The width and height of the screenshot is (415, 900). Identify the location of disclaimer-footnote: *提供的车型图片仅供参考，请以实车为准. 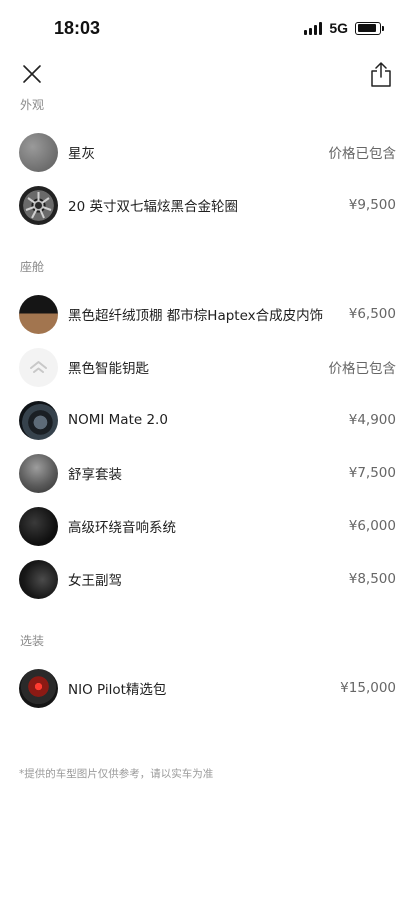
(116, 774).